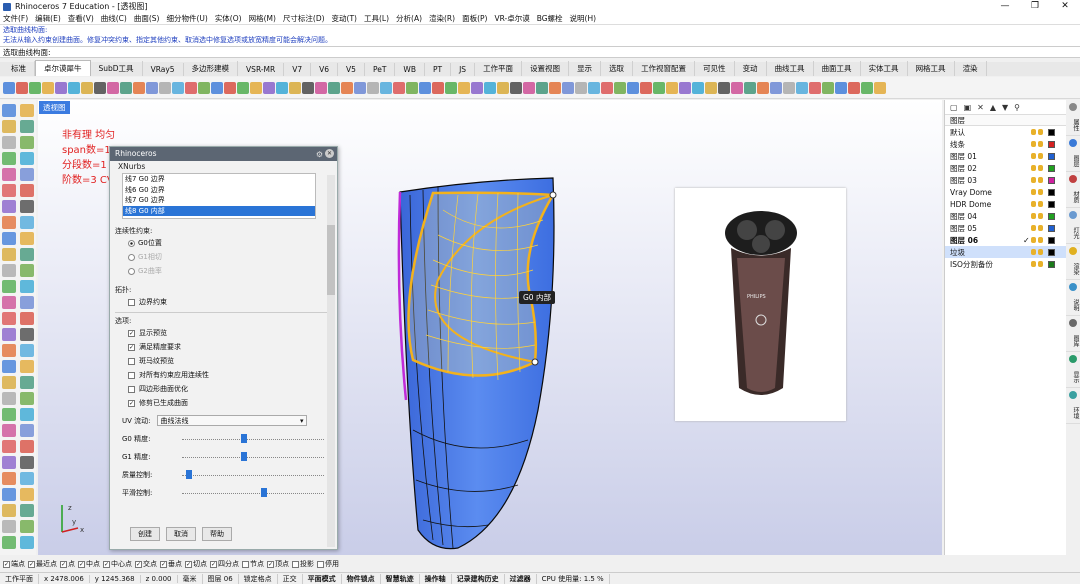  What do you see at coordinates (229, 439) in the screenshot?
I see `accuracy-slider: G0 精度:` at bounding box center [229, 439].